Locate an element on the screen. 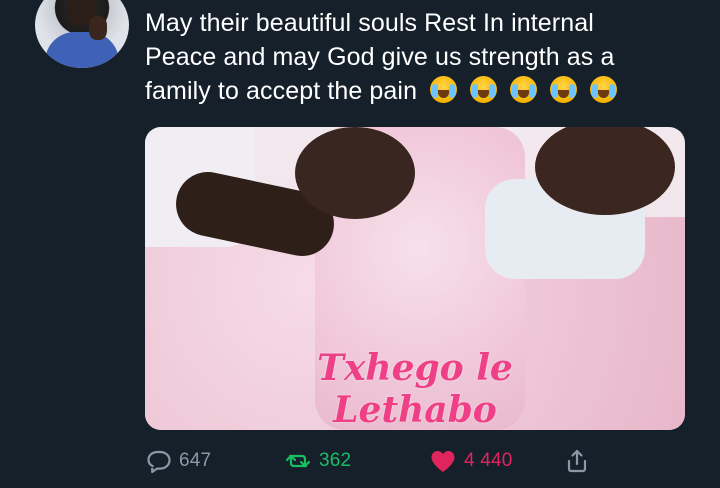 The height and width of the screenshot is (488, 720). tweet-actions: 647 362 4 440 is located at coordinates (425, 461).